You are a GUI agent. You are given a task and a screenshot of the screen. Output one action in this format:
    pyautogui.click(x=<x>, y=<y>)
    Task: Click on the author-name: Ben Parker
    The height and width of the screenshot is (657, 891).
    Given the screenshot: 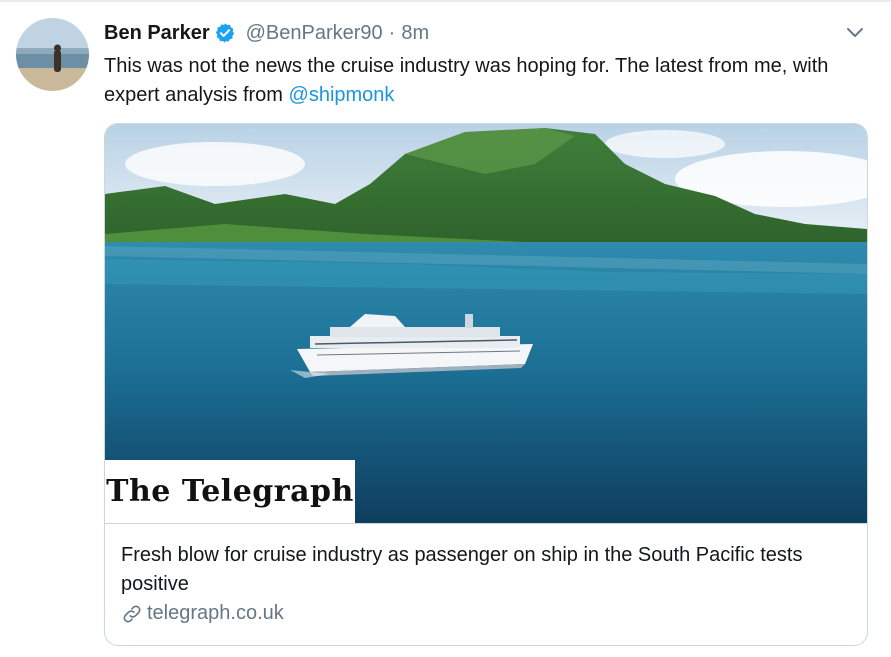 What is the action you would take?
    pyautogui.click(x=157, y=33)
    